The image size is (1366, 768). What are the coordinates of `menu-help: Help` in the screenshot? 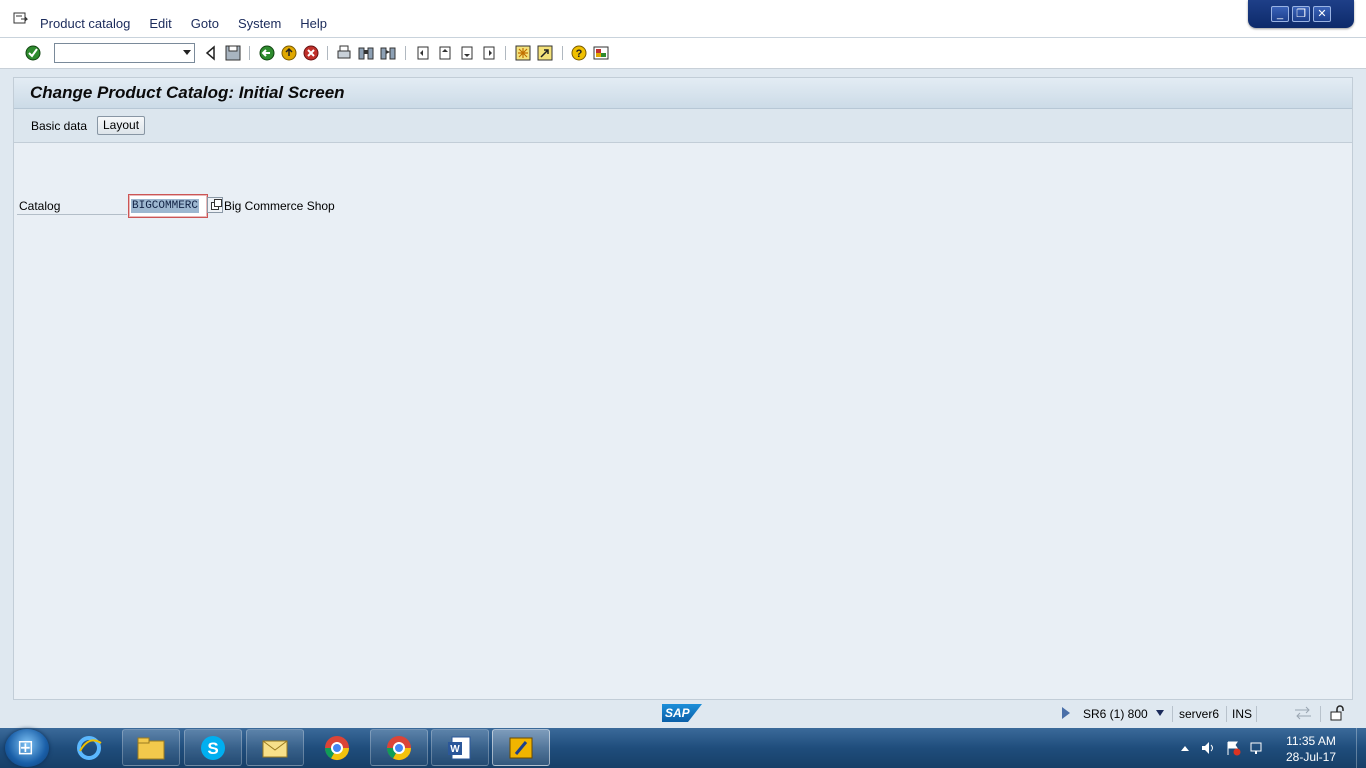 It's located at (313, 23).